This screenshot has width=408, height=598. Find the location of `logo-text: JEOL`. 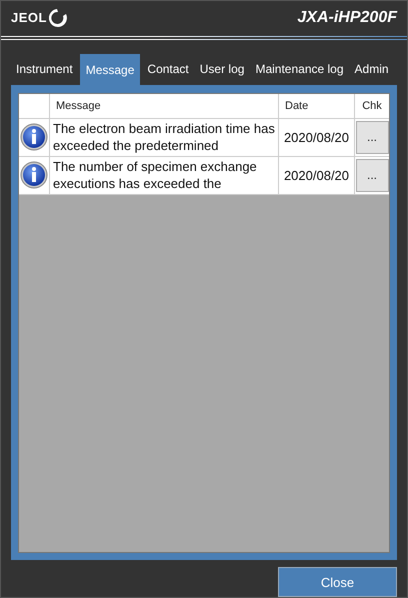

logo-text: JEOL is located at coordinates (29, 18).